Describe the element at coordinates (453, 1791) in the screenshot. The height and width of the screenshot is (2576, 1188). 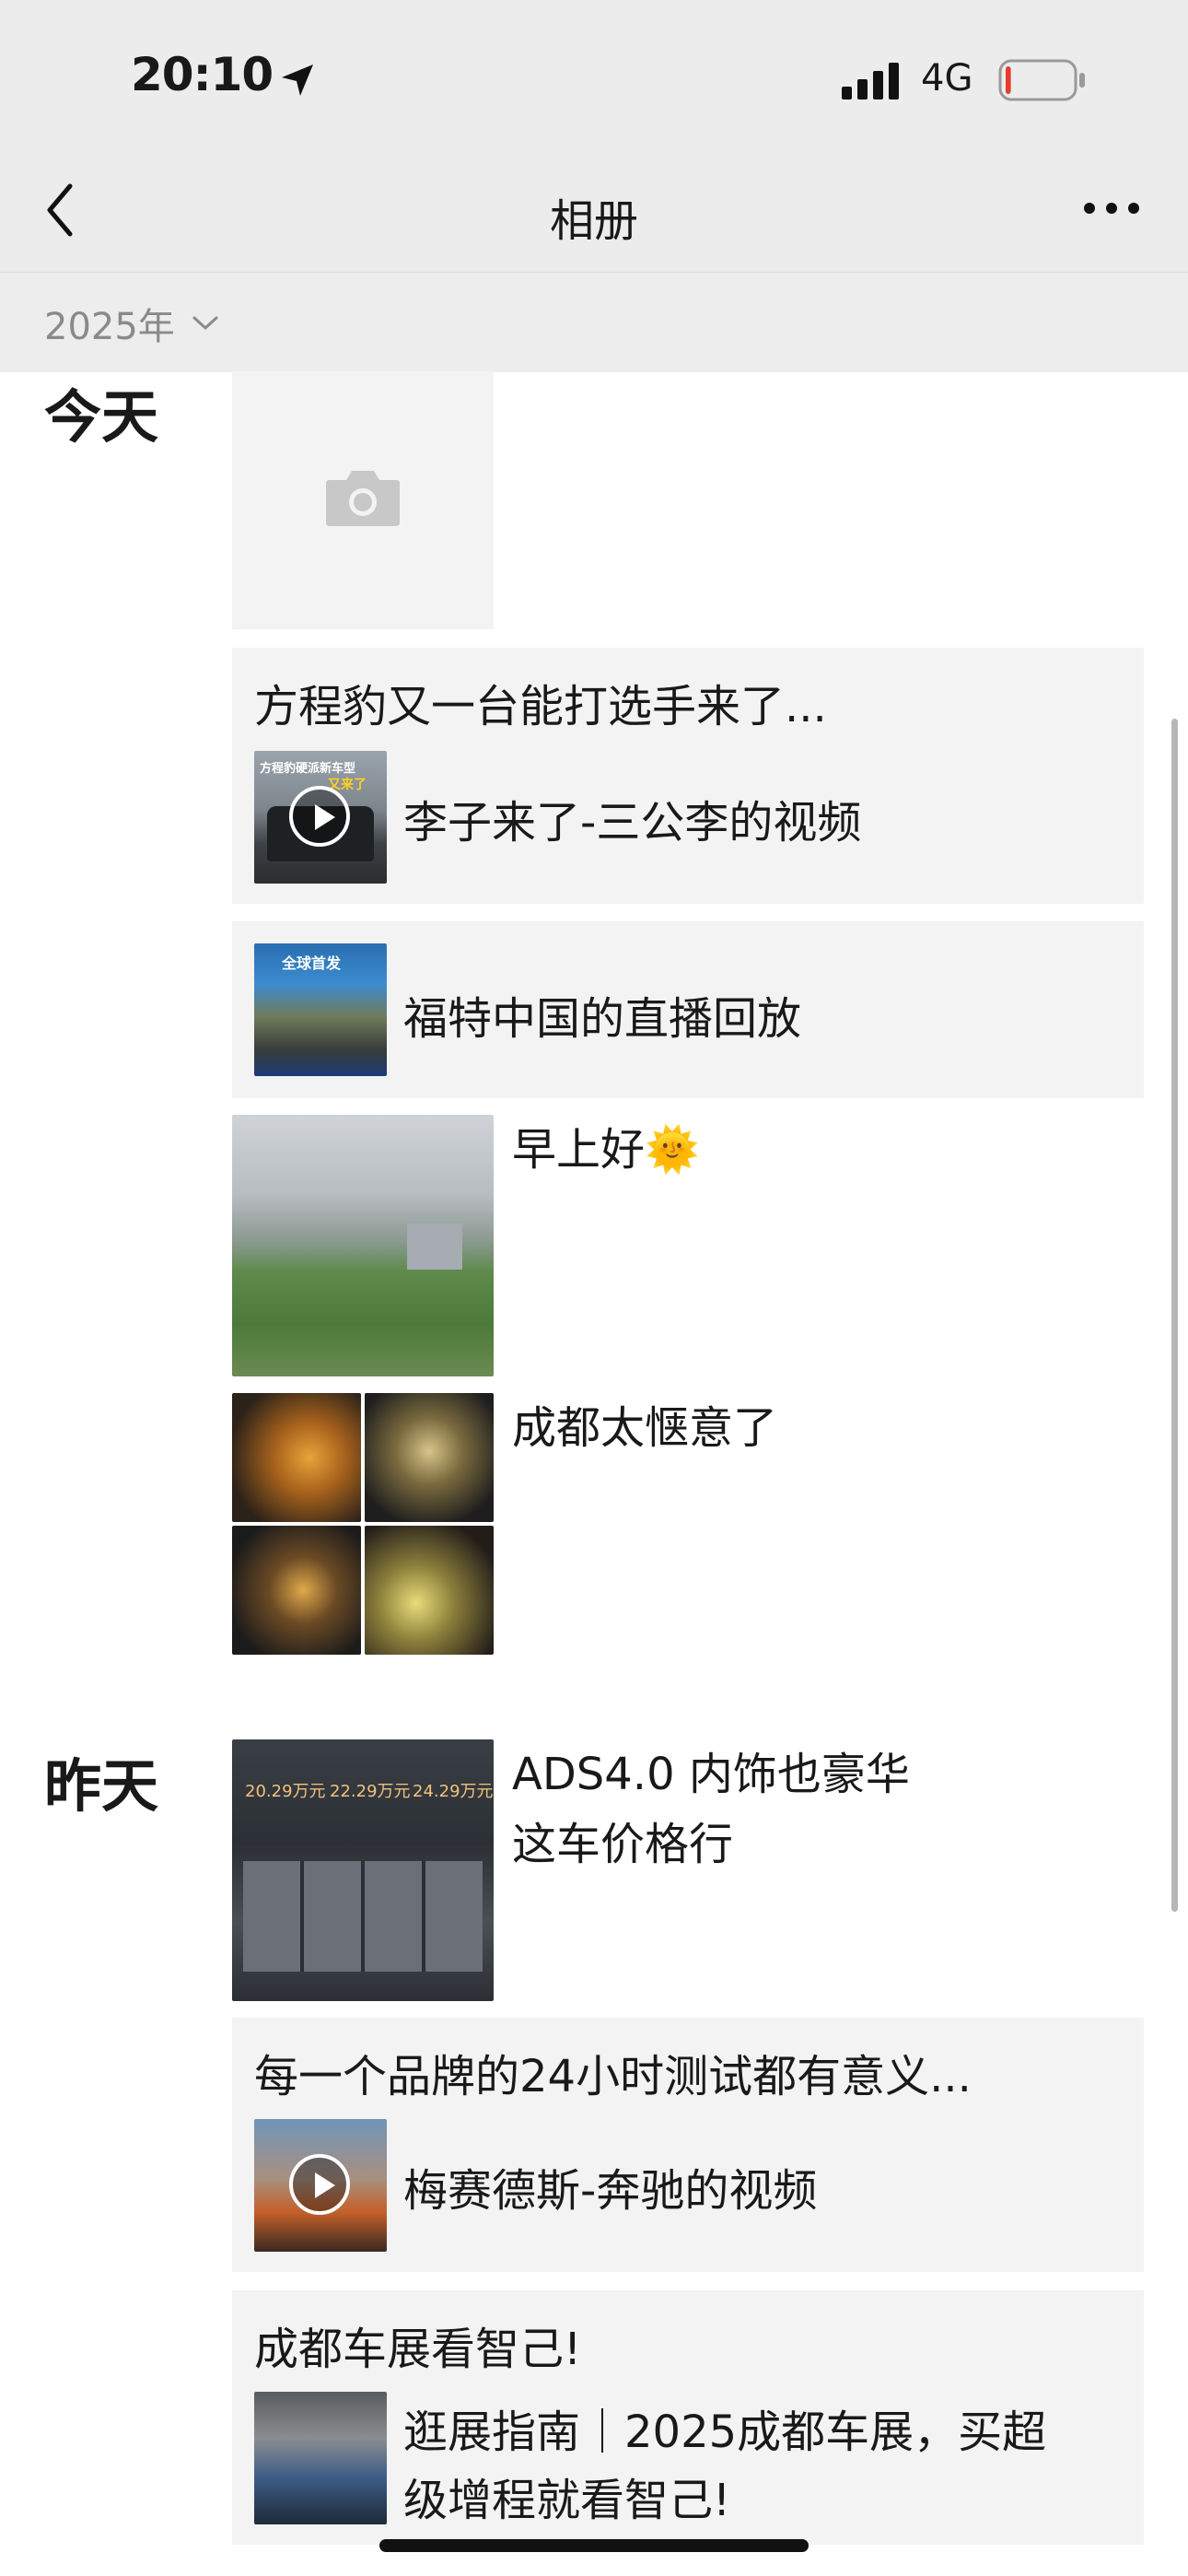
I see `price-3: 24.29万元` at that location.